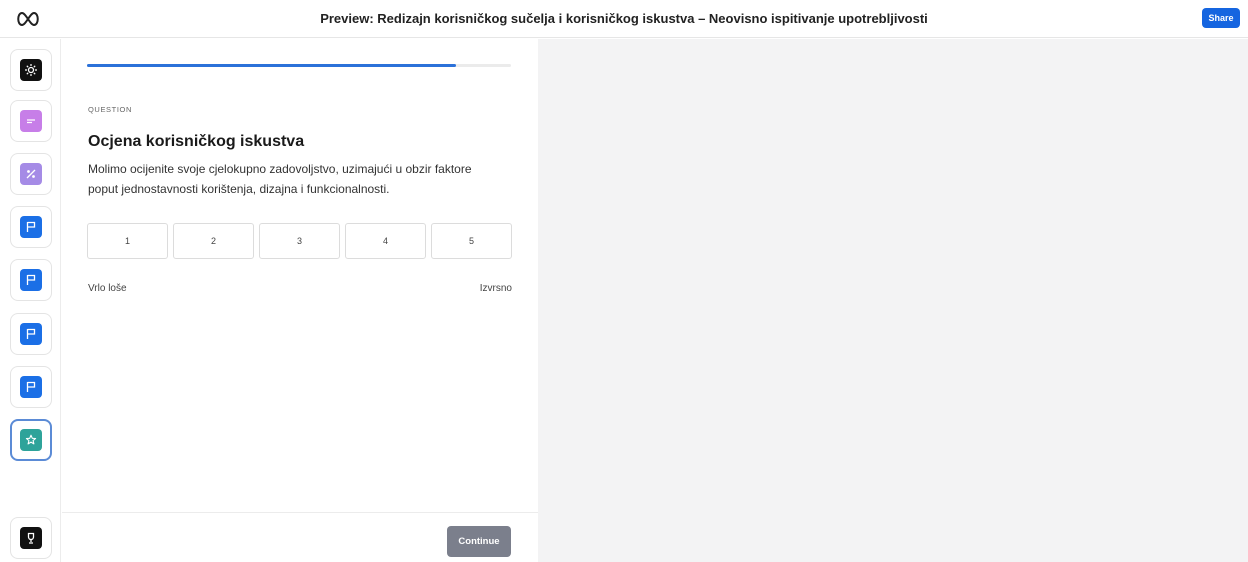 Image resolution: width=1248 pixels, height=562 pixels. I want to click on scale-high-label: Izvrsno, so click(495, 288).